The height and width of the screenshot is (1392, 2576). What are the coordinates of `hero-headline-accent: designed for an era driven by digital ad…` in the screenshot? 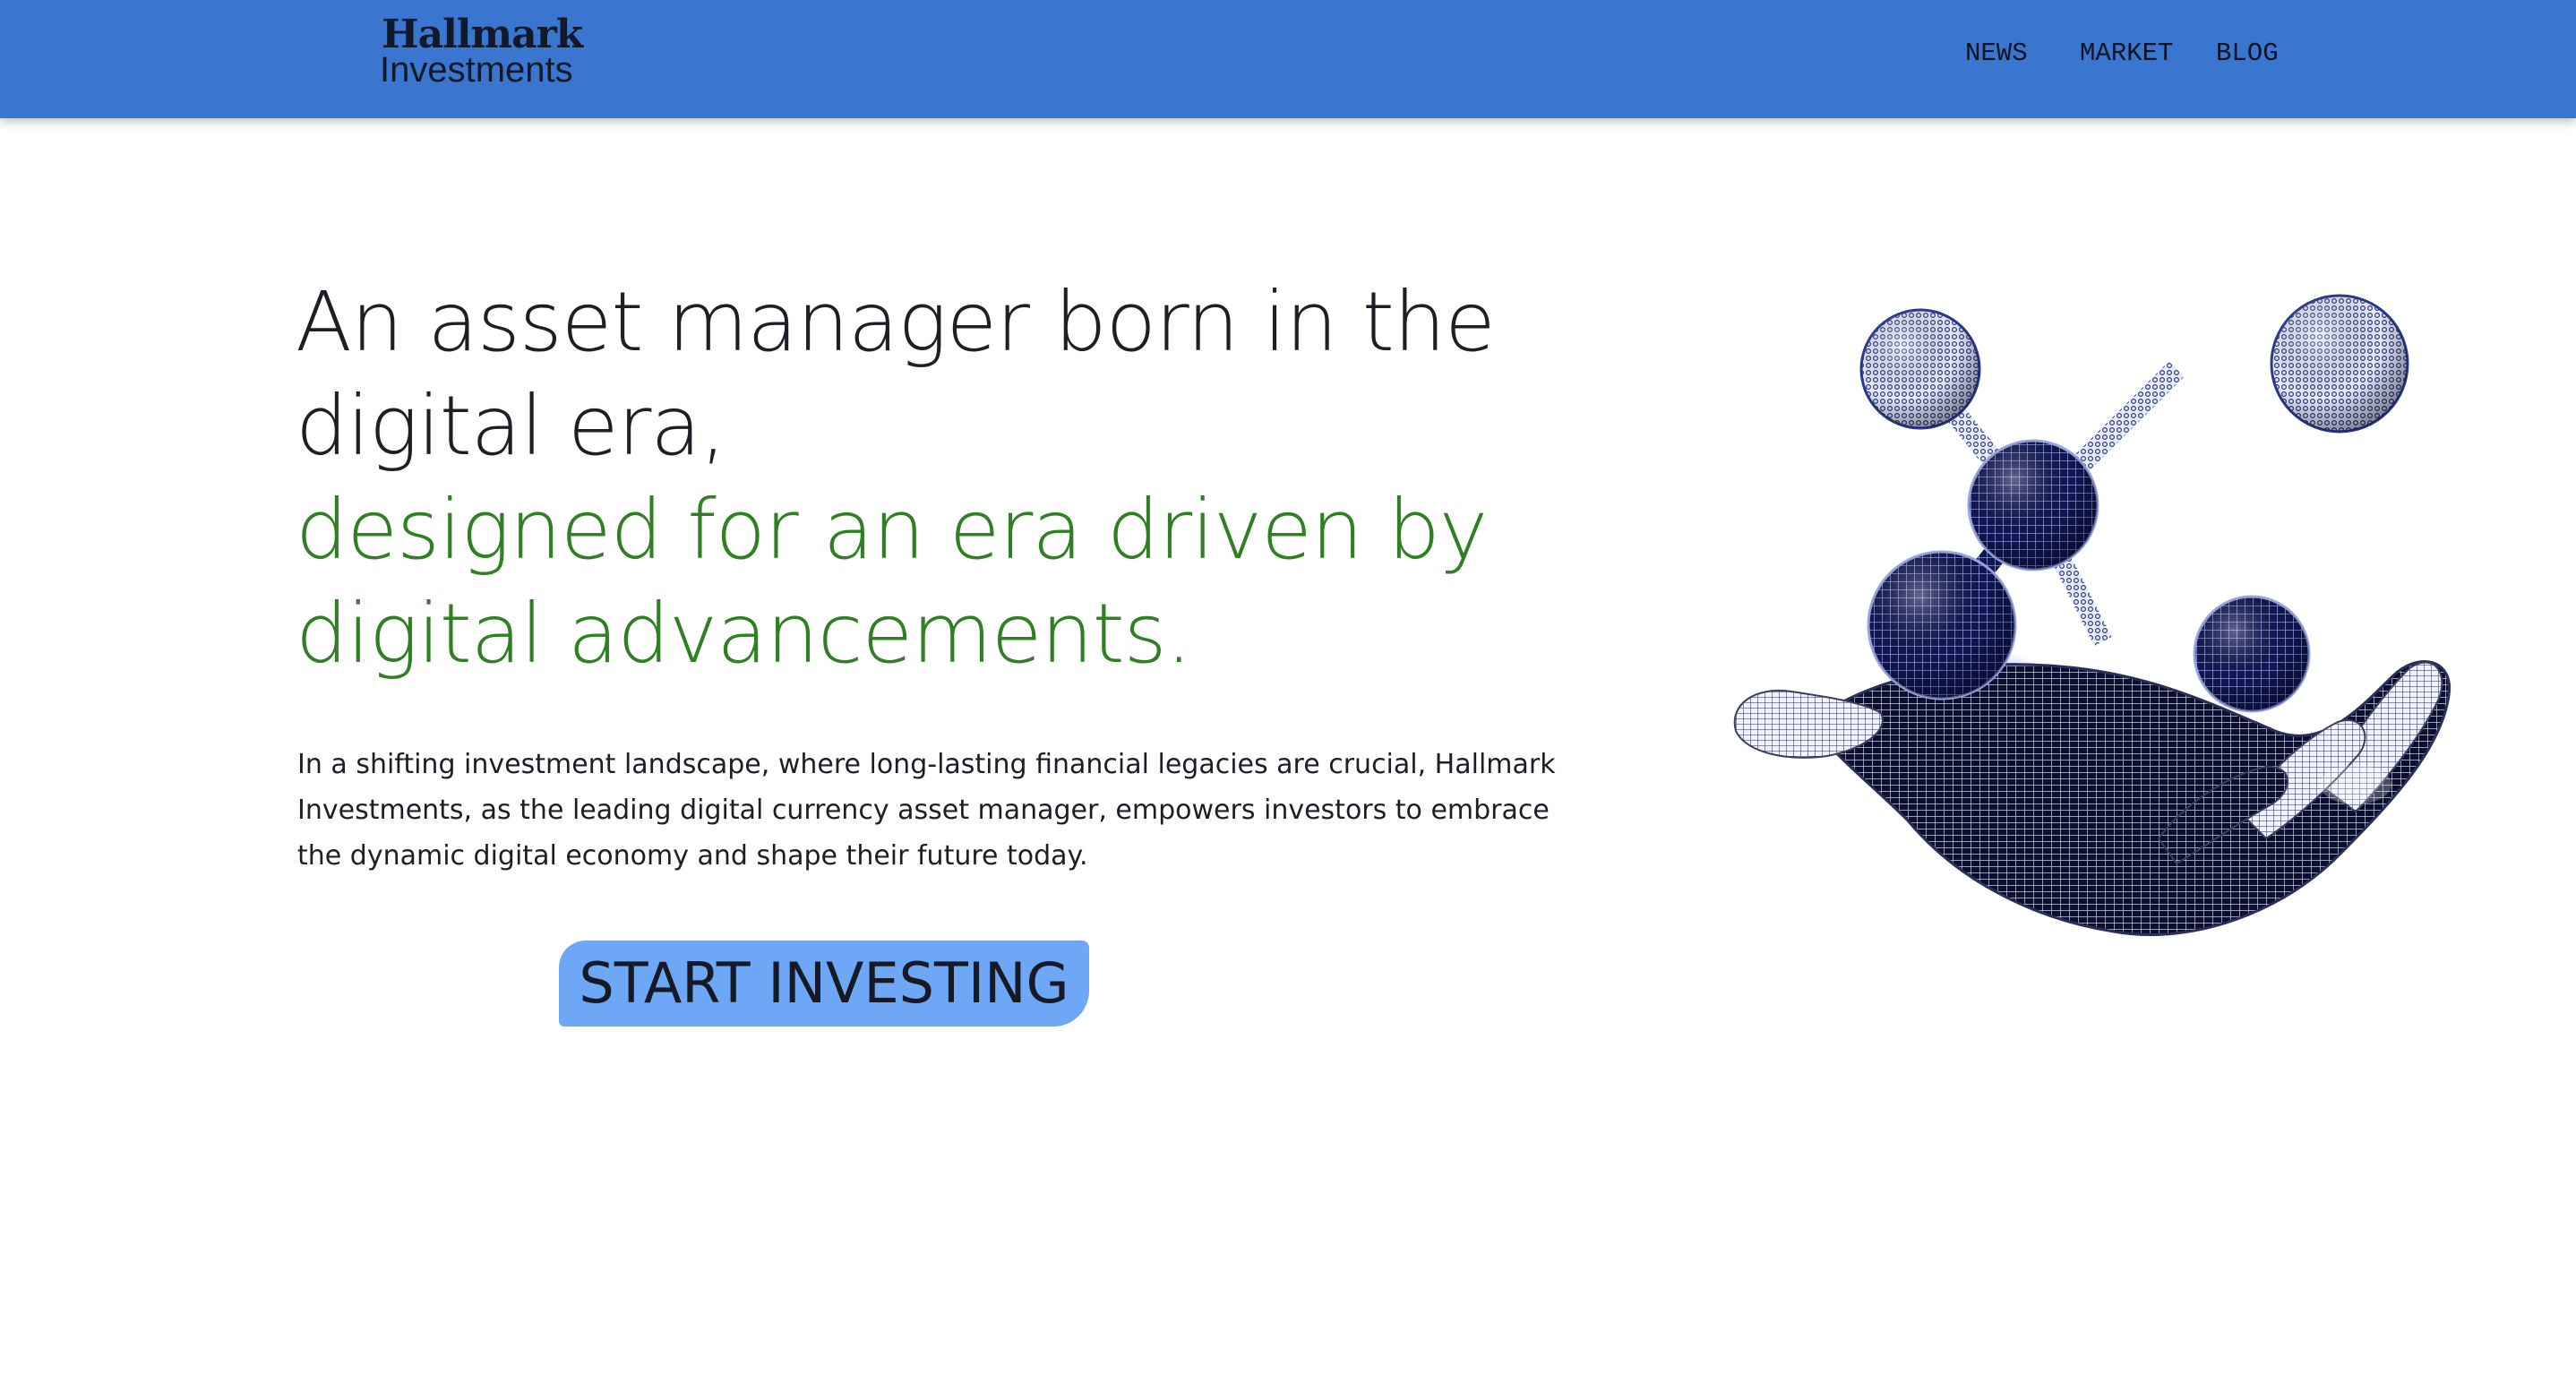 It's located at (892, 582).